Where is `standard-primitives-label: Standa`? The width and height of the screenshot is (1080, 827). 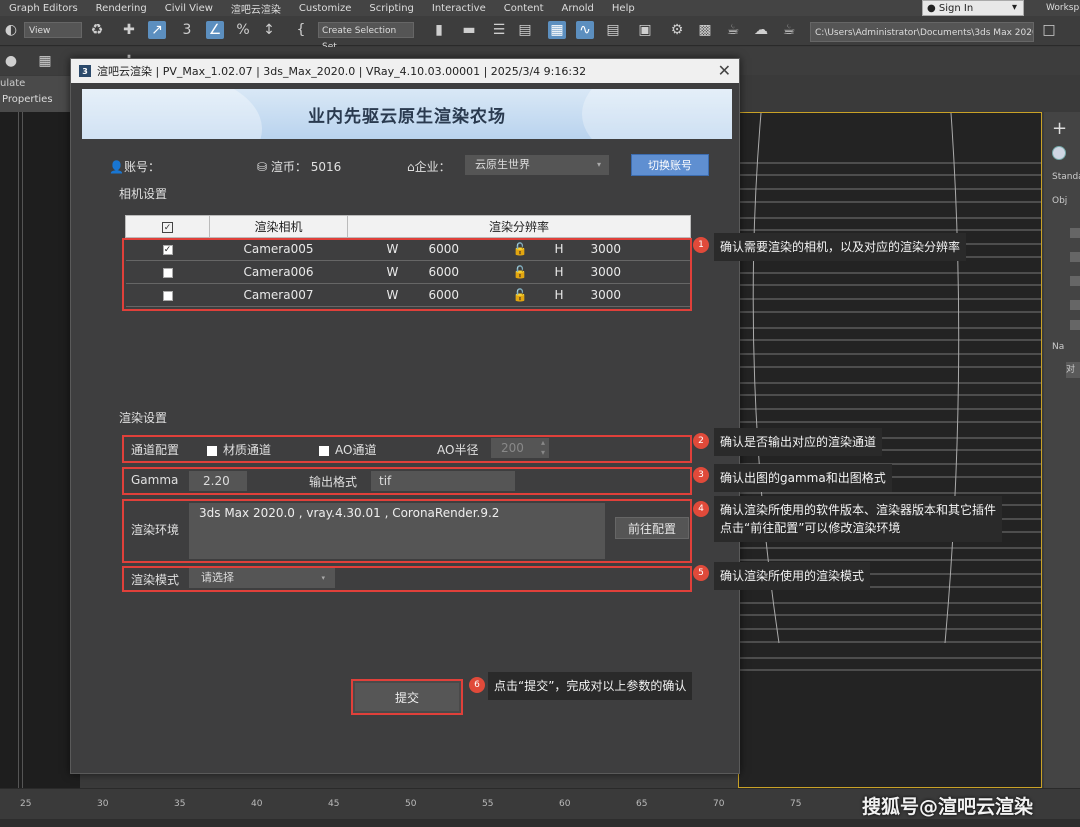 standard-primitives-label: Standa is located at coordinates (1066, 177).